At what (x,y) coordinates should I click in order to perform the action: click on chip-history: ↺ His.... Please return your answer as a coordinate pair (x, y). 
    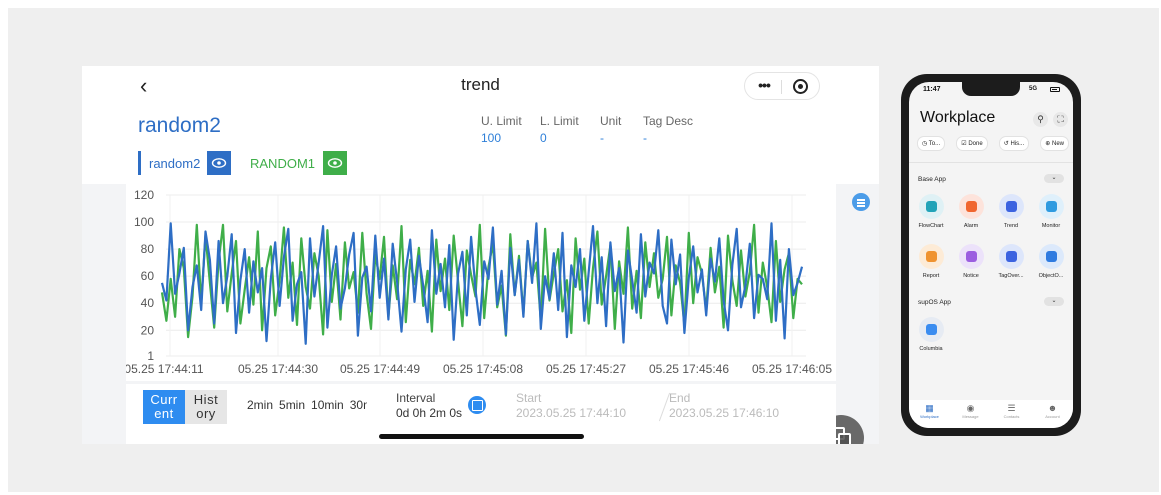
    Looking at the image, I should click on (1014, 143).